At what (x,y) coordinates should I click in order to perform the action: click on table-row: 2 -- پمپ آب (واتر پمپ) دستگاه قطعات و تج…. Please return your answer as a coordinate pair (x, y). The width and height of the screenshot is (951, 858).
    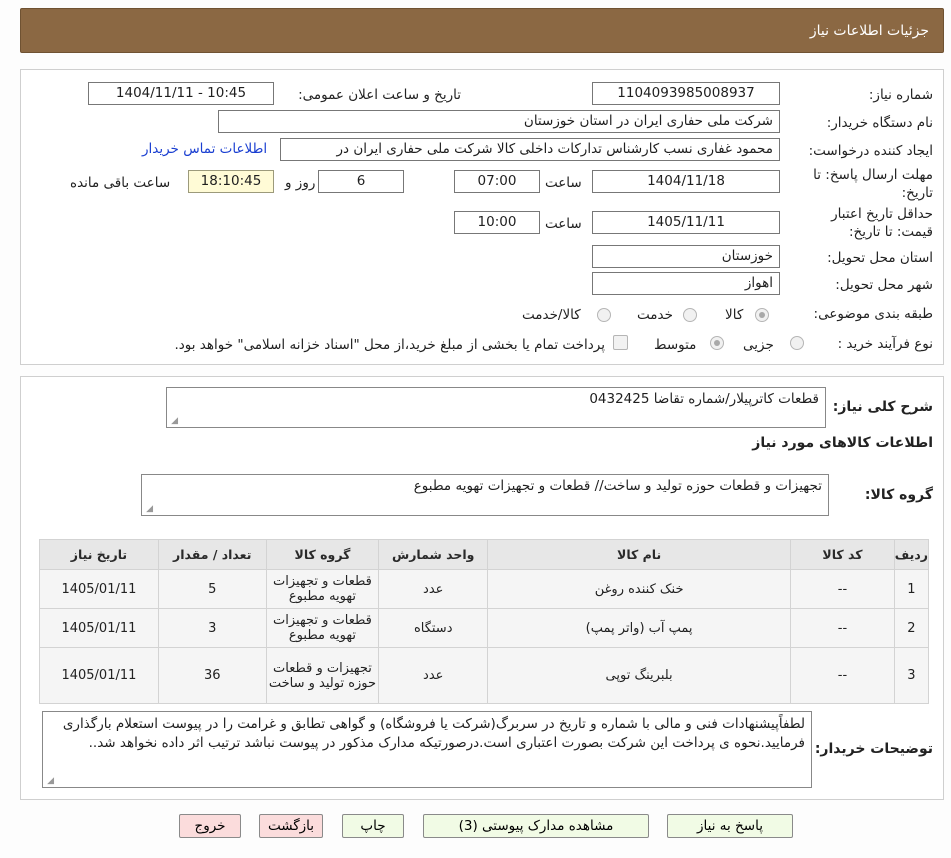
    Looking at the image, I should click on (484, 628).